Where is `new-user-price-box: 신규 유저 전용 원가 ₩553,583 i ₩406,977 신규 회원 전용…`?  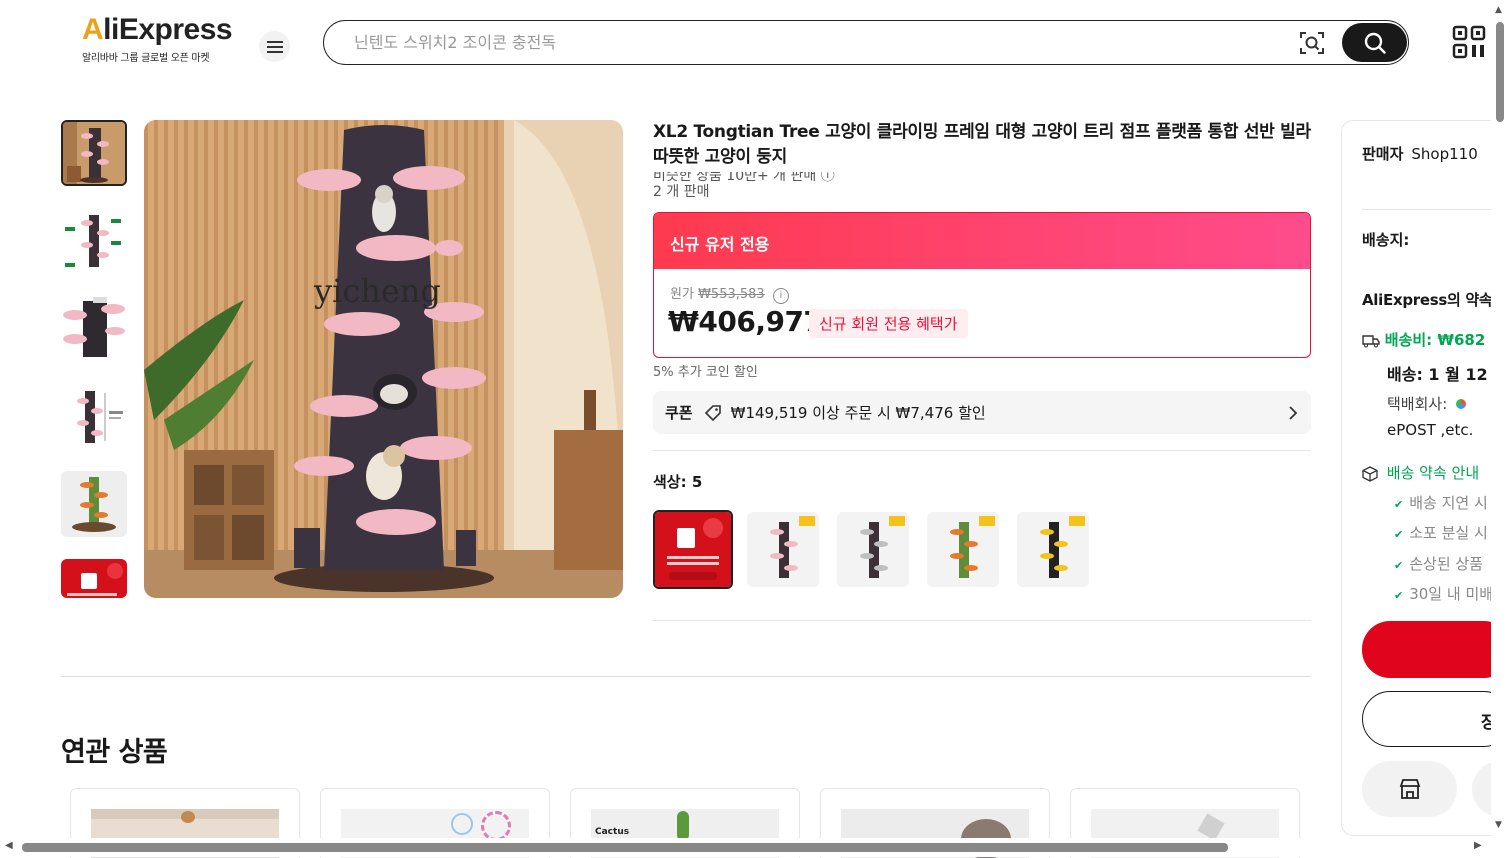
new-user-price-box: 신규 유저 전용 원가 ₩553,583 i ₩406,977 신규 회원 전용… is located at coordinates (982, 285).